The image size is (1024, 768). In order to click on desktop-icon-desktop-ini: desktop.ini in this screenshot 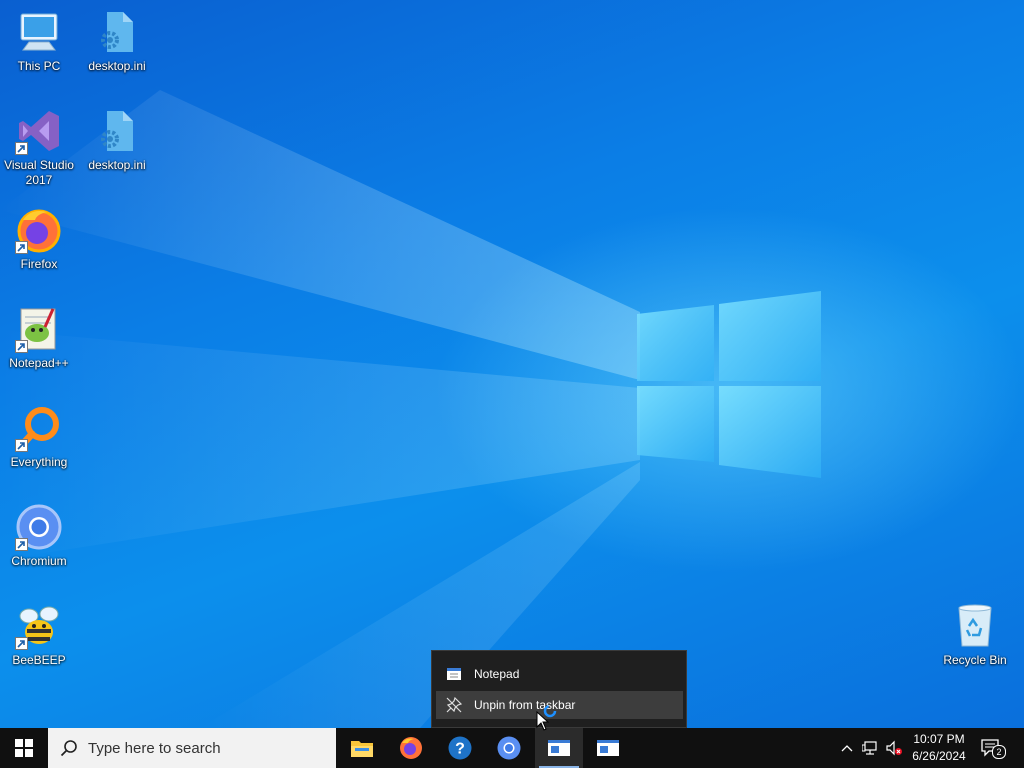, I will do `click(117, 41)`.